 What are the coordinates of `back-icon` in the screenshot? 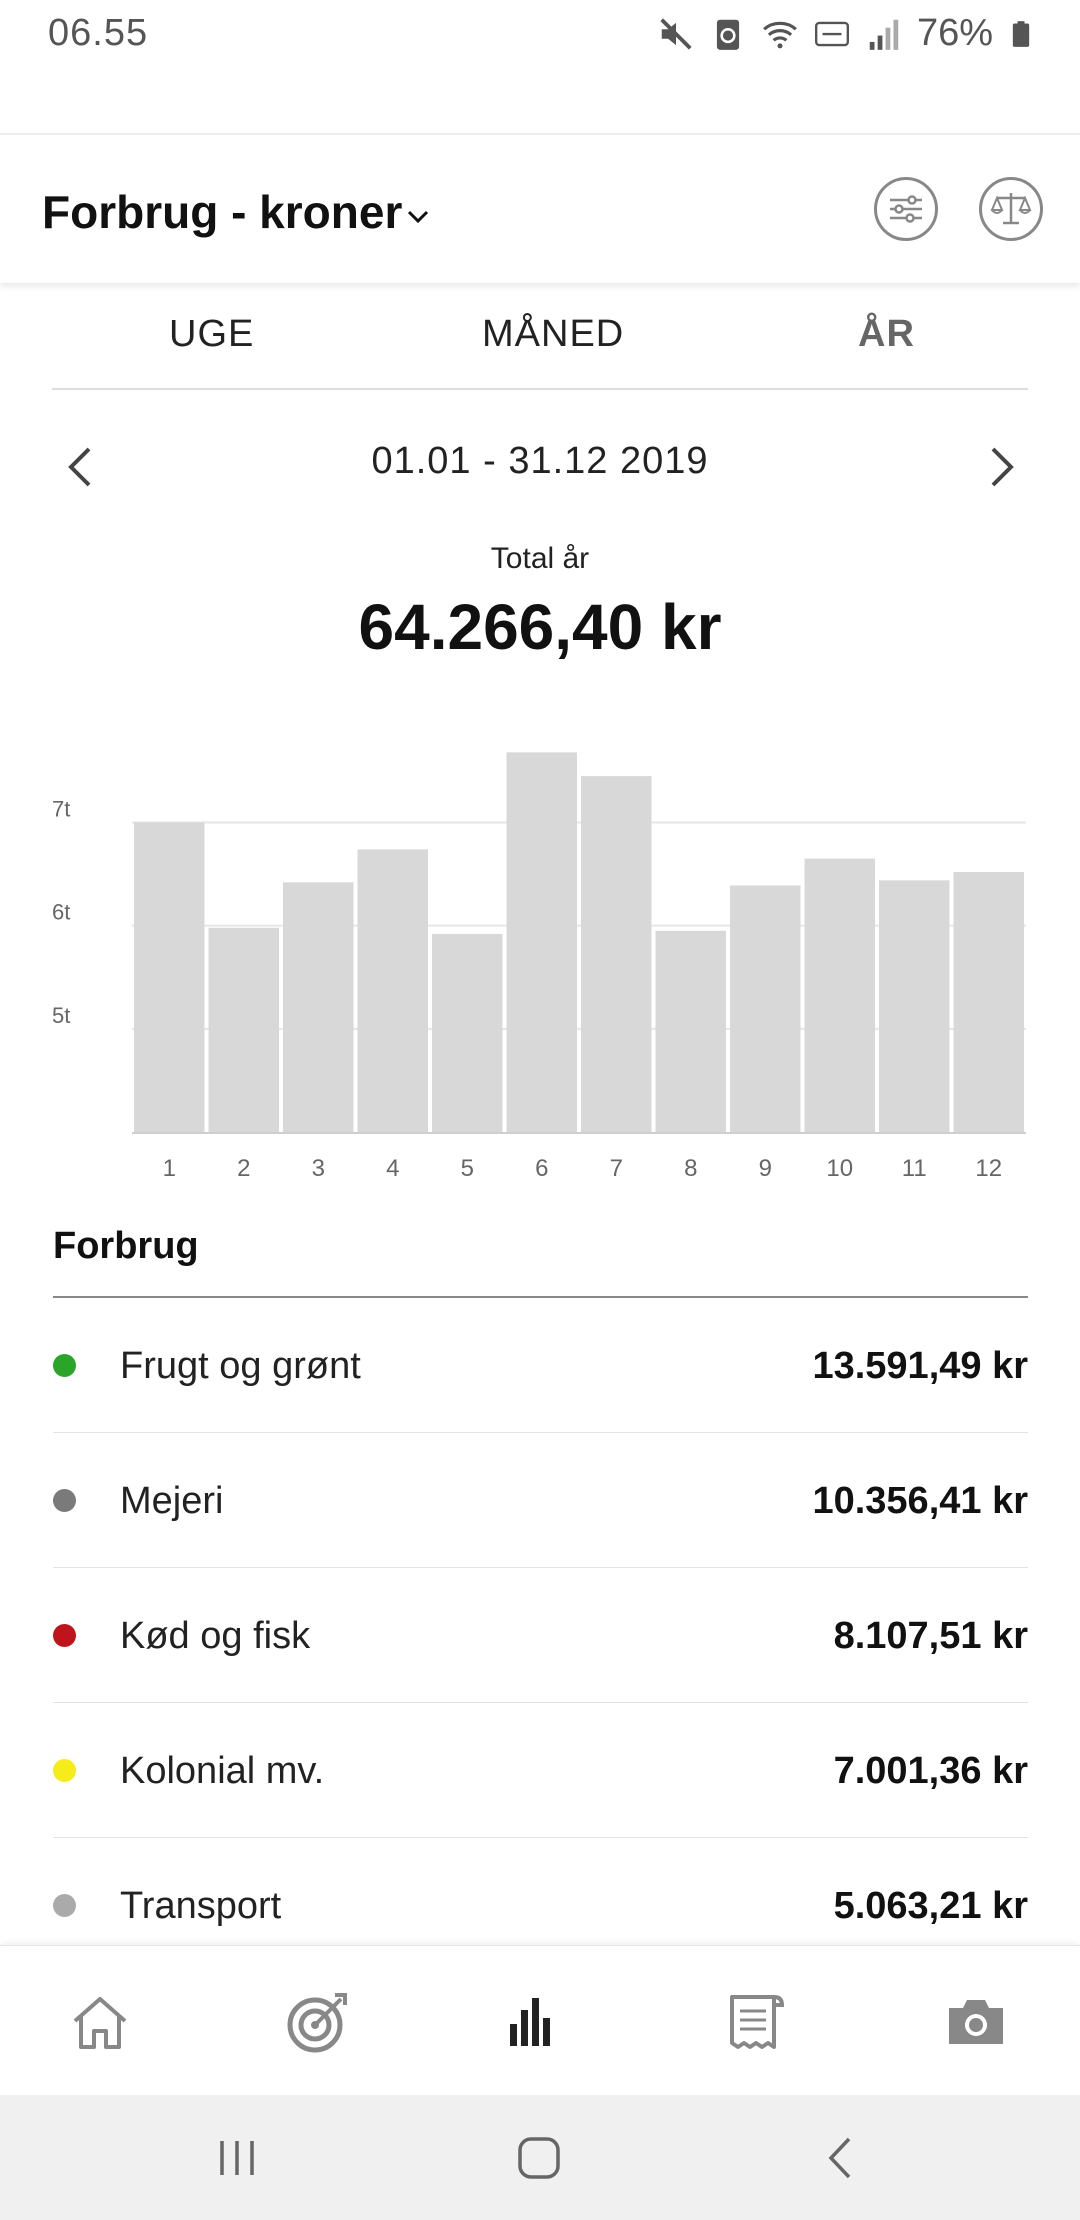 It's located at (842, 2158).